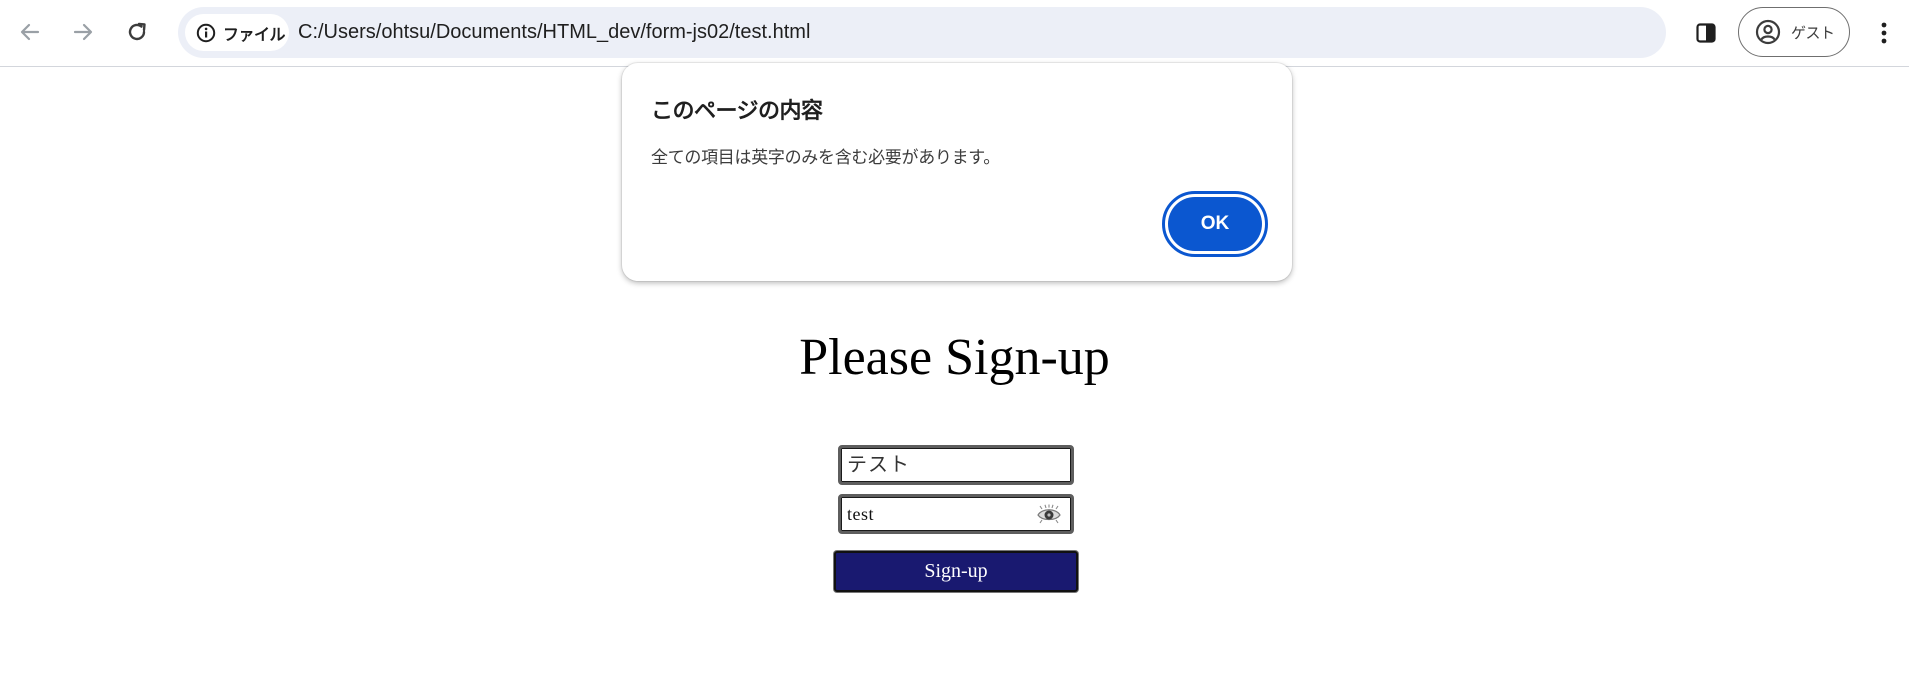 The width and height of the screenshot is (1909, 700). What do you see at coordinates (737, 111) in the screenshot?
I see `dialog-title: このページの内容` at bounding box center [737, 111].